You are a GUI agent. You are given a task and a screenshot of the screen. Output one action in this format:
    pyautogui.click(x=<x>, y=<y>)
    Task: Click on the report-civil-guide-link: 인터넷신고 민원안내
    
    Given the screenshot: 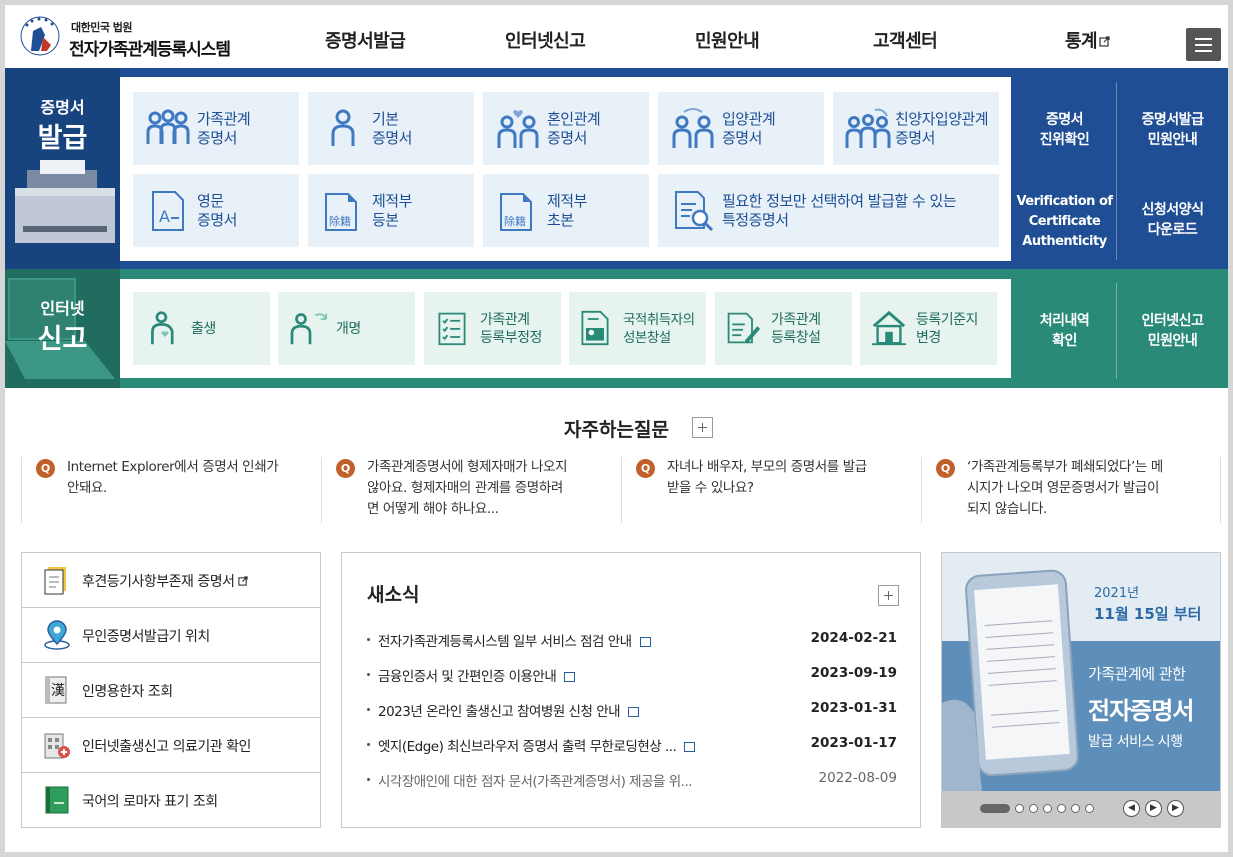 What is the action you would take?
    pyautogui.click(x=1172, y=331)
    